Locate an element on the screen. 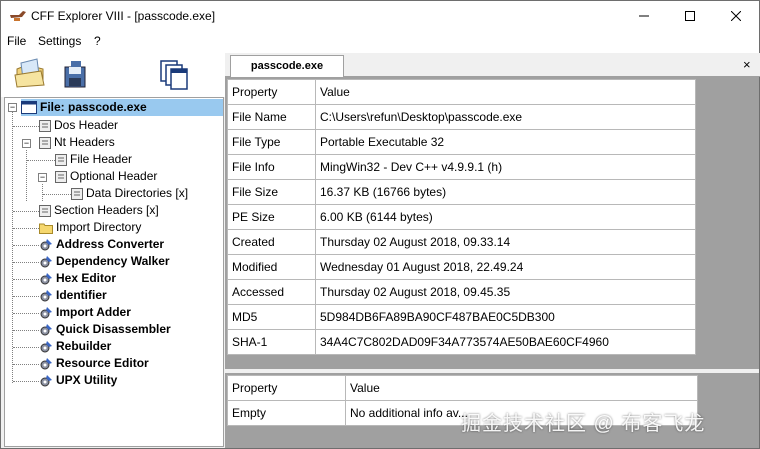 This screenshot has height=449, width=760. column-header: Value is located at coordinates (521, 388).